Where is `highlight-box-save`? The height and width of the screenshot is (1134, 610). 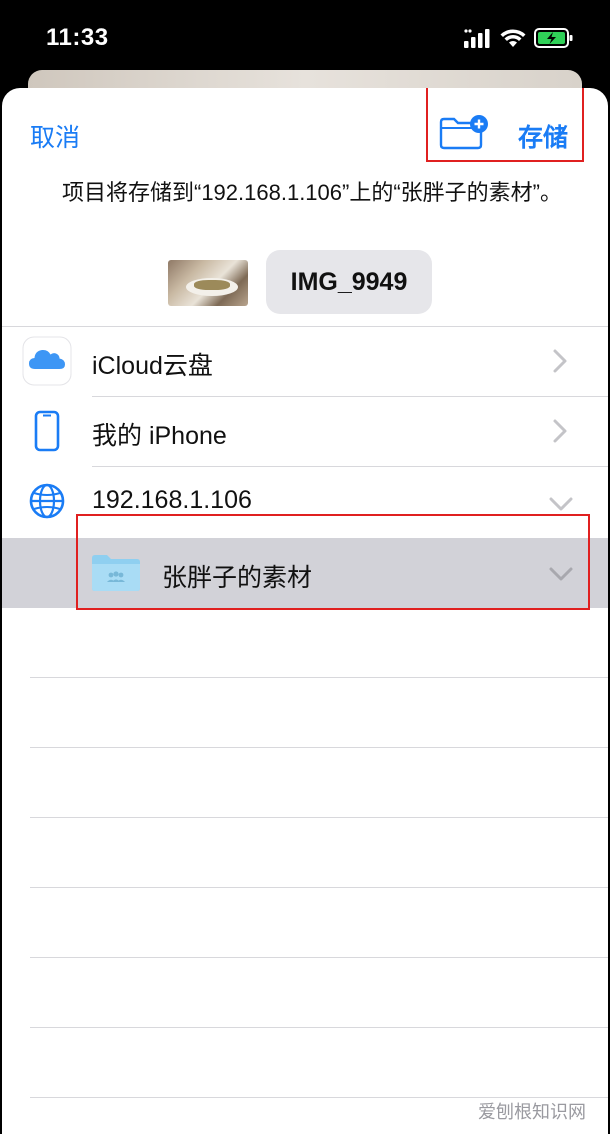
highlight-box-save is located at coordinates (505, 125).